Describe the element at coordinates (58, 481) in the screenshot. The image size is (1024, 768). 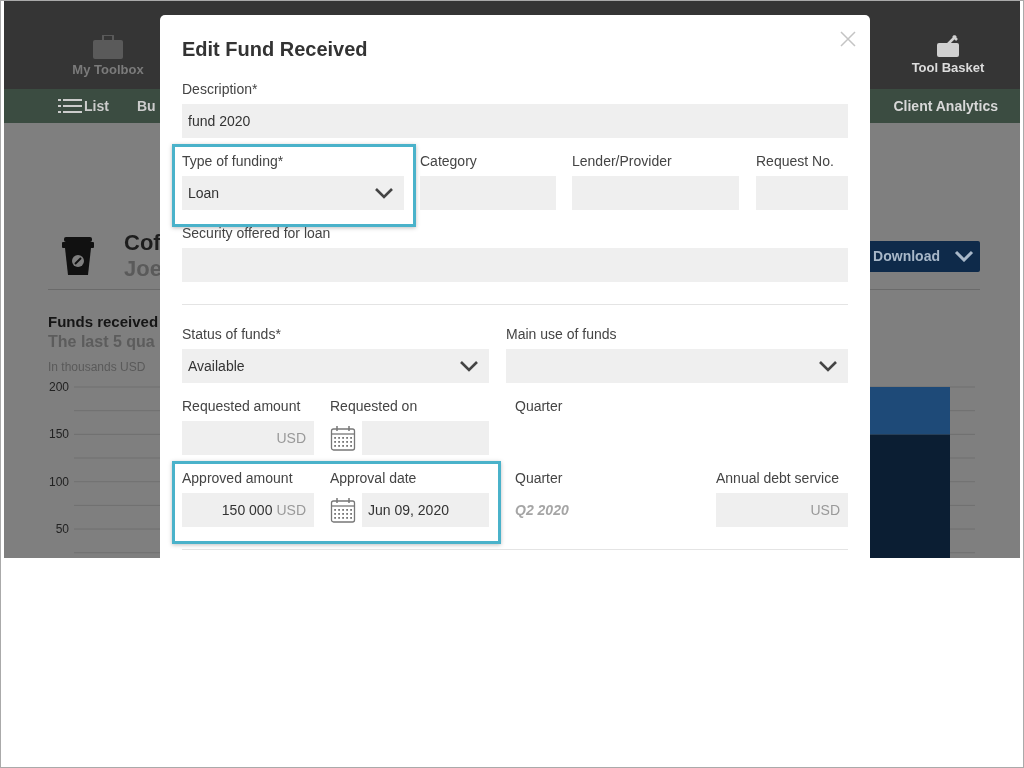
I see `axis-tick-label: 100` at that location.